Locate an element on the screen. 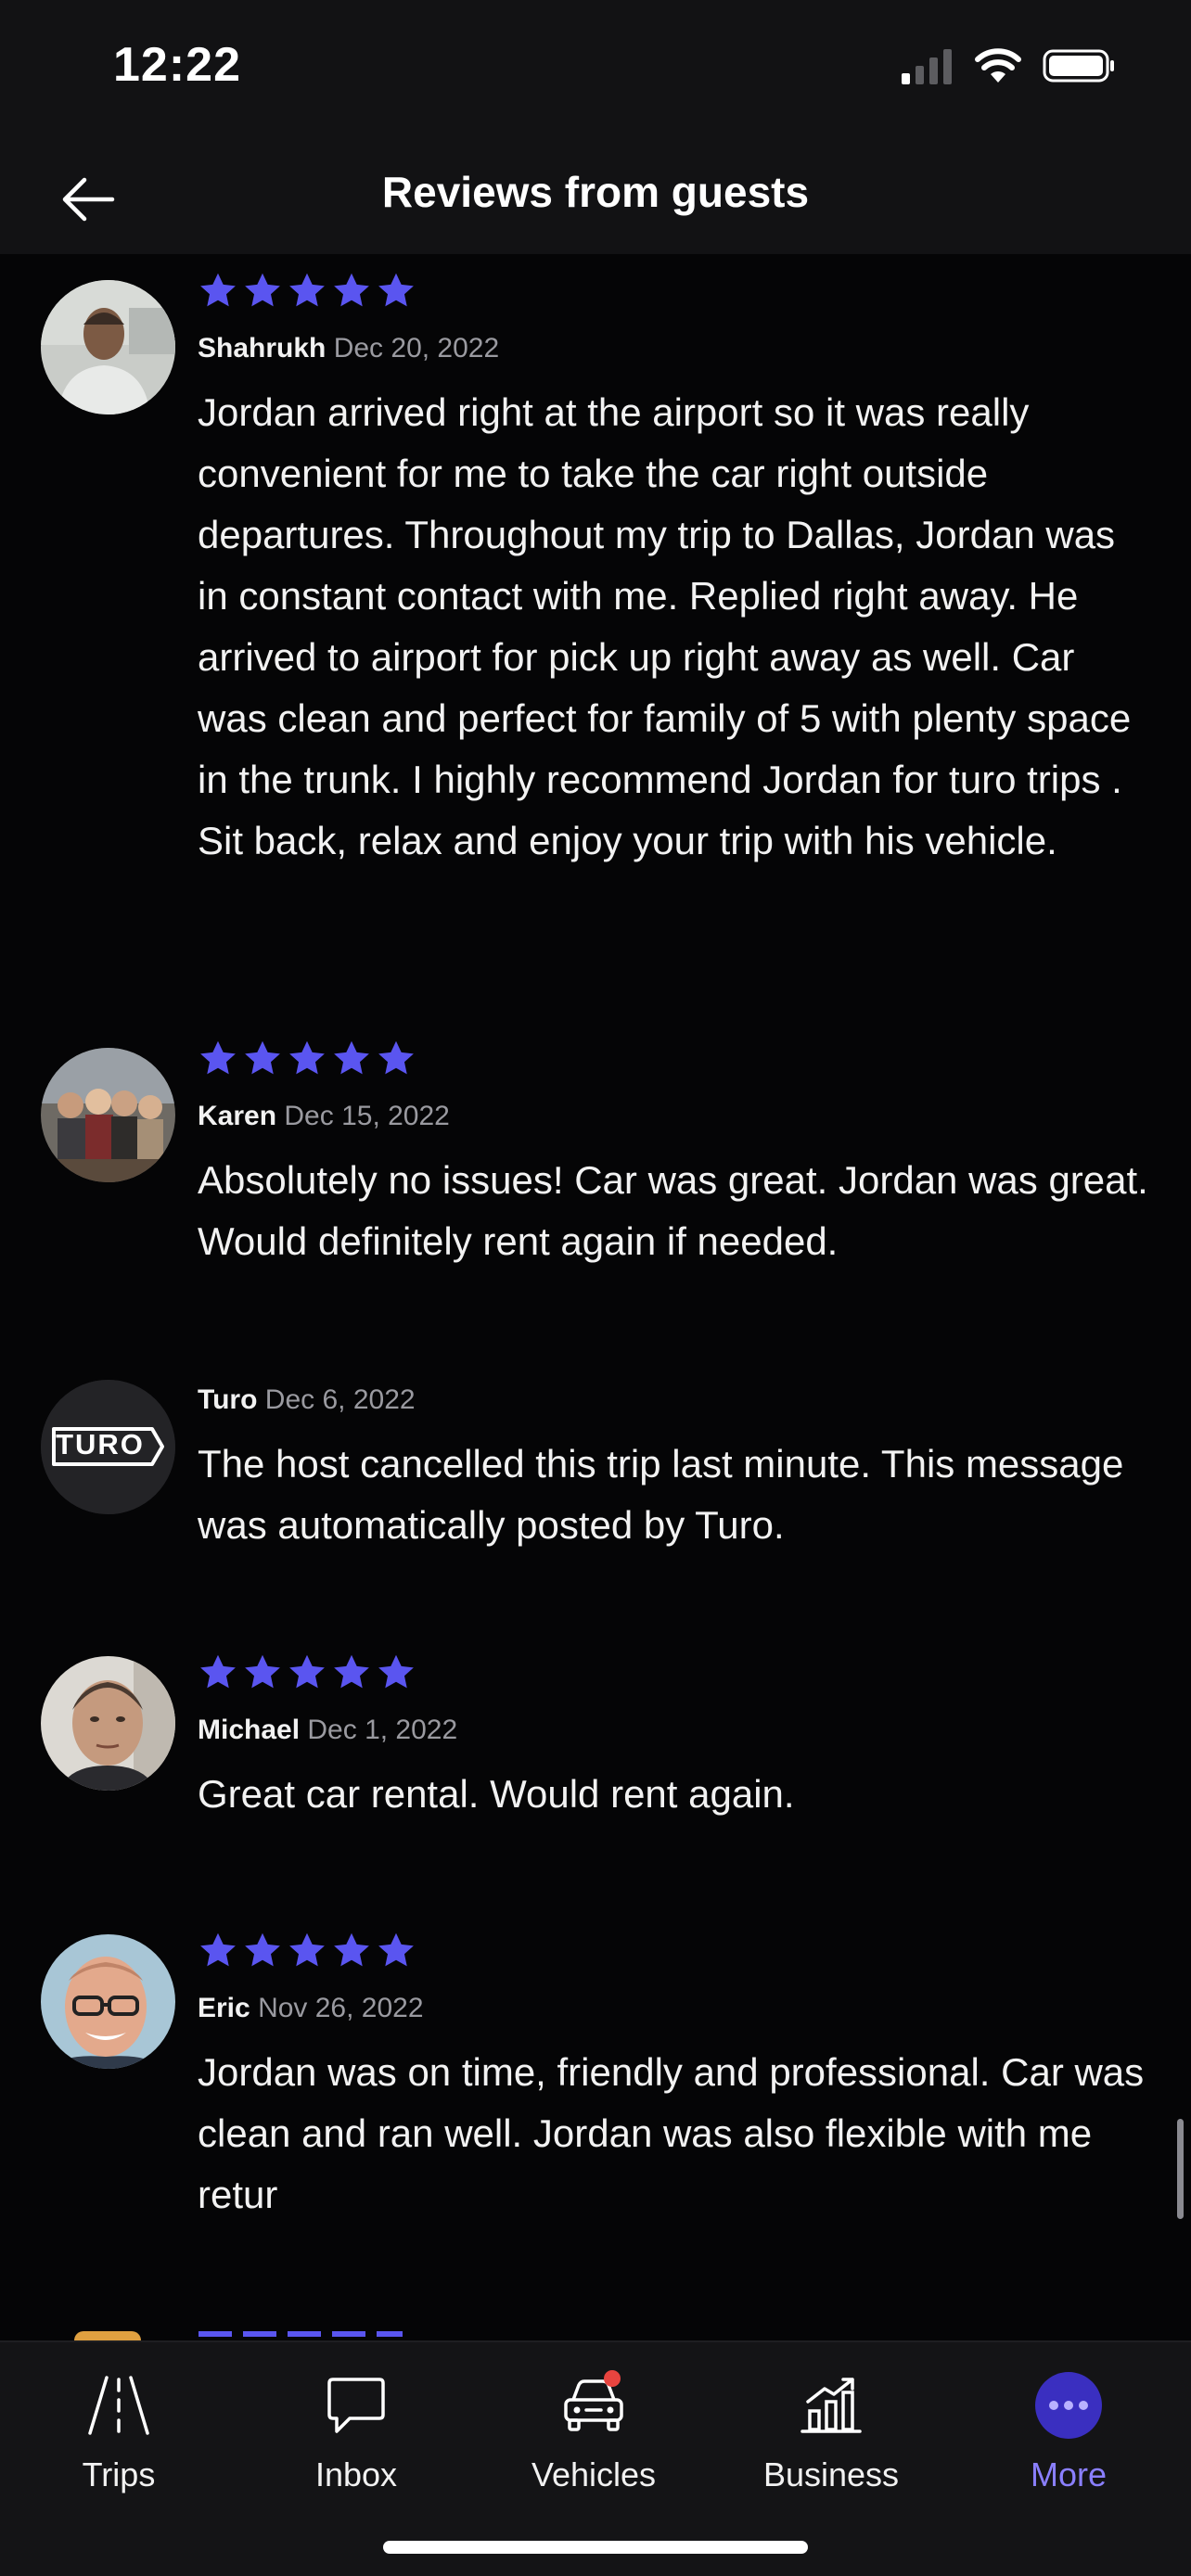 This screenshot has width=1191, height=2576. review-meta: Turo Dec 6, 2022 is located at coordinates (676, 1400).